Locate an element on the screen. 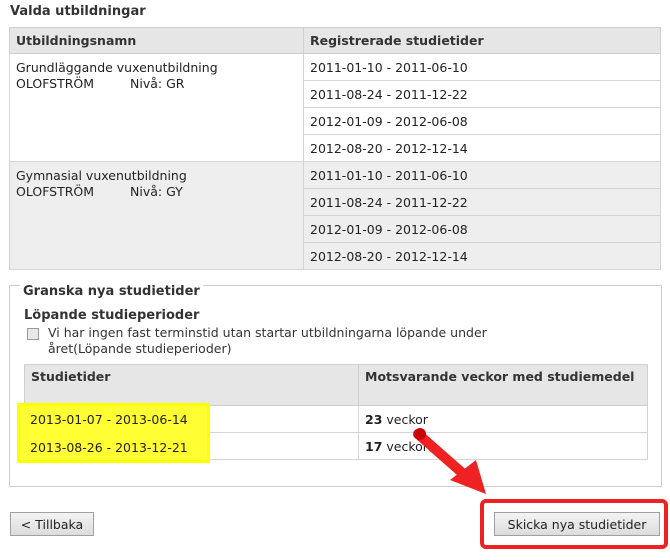 This screenshot has height=560, width=670. weeks-count: 23 is located at coordinates (374, 419).